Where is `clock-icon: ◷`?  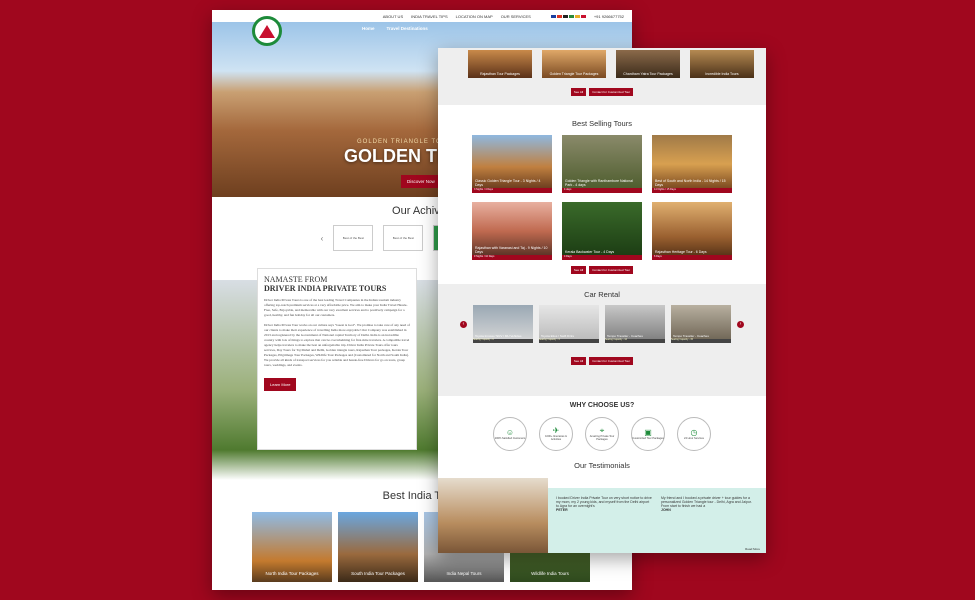 clock-icon: ◷ is located at coordinates (694, 432).